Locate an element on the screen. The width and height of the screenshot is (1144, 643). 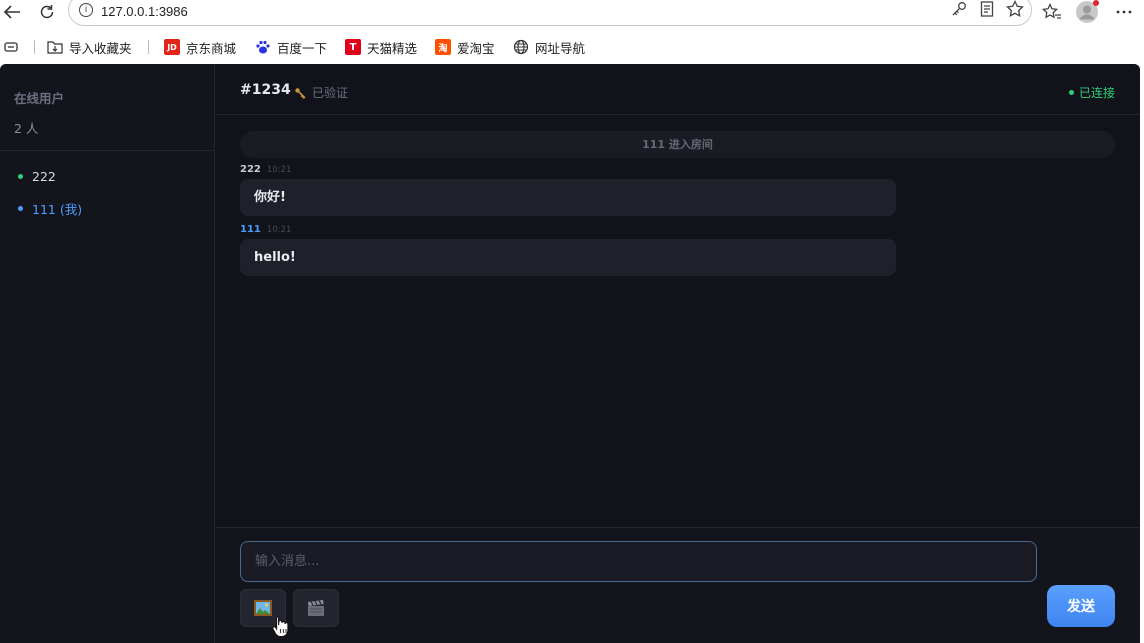
bookmark-web-nav: 网址导航 is located at coordinates (549, 47).